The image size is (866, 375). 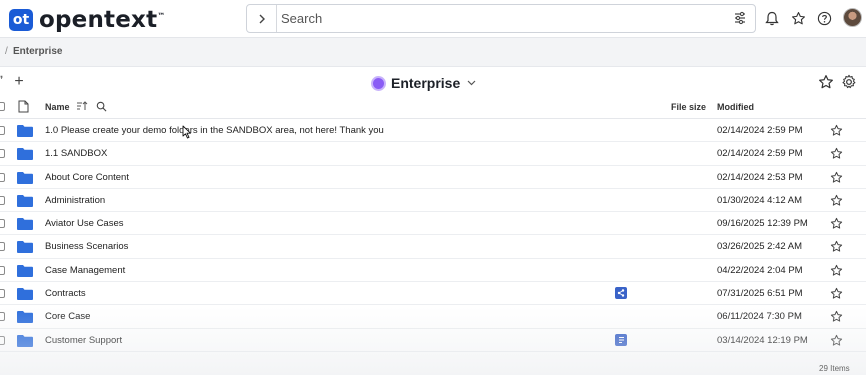 I want to click on top-header: ot opentext™, so click(x=433, y=19).